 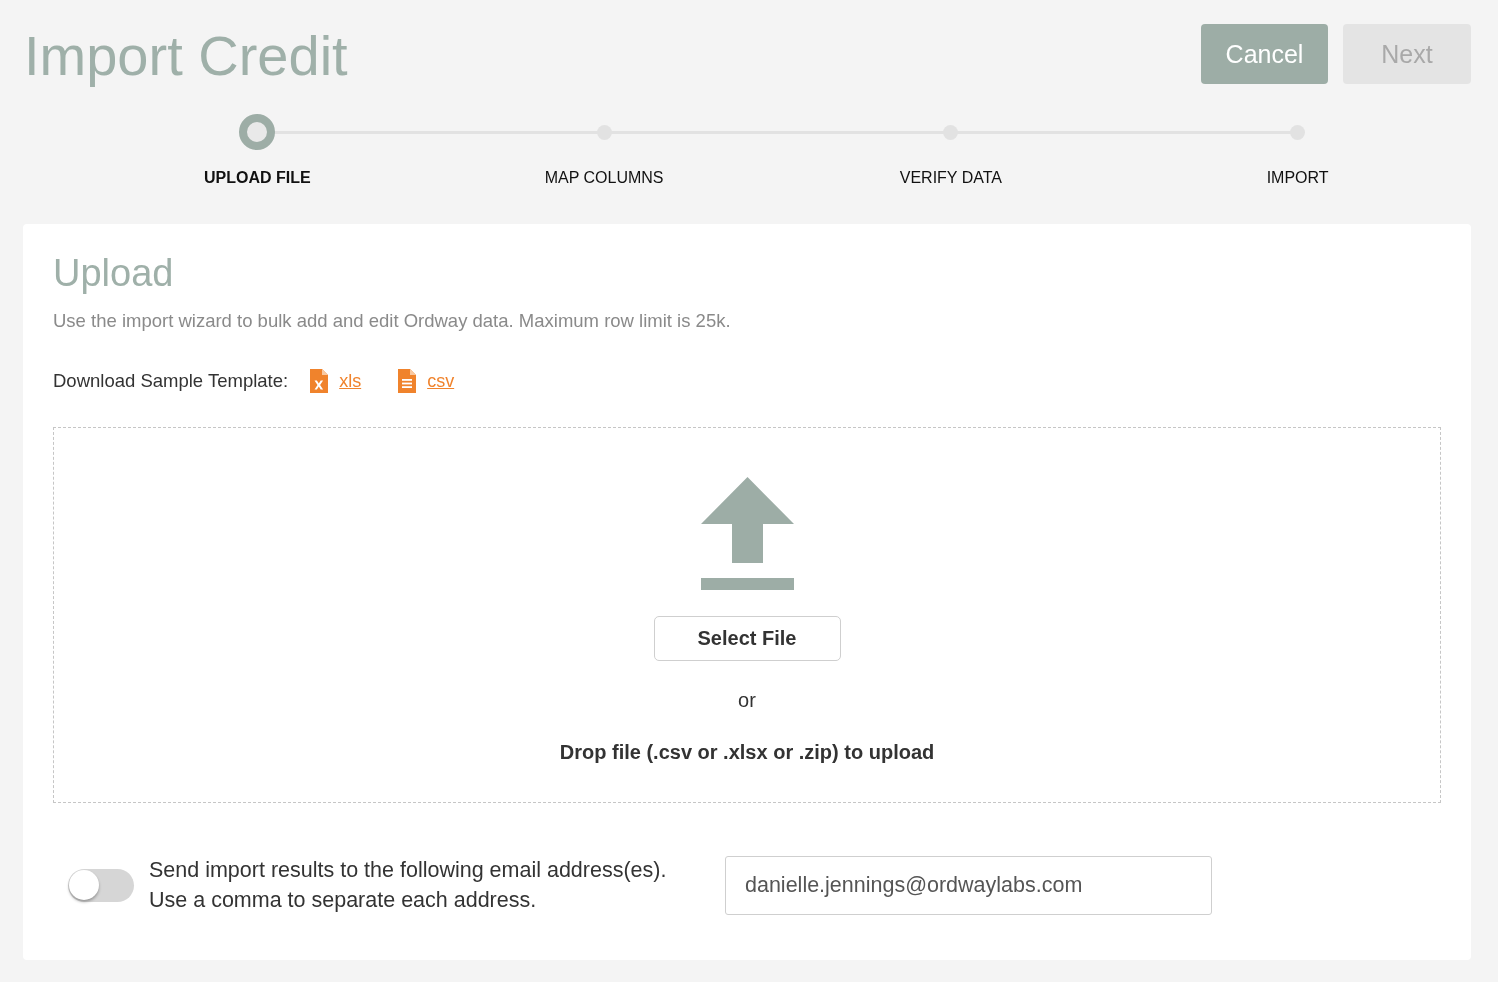 What do you see at coordinates (392, 321) in the screenshot?
I see `description-text: Use the import wizard to bulk add and edit Ordway data. Maximum row limit is 25k.` at bounding box center [392, 321].